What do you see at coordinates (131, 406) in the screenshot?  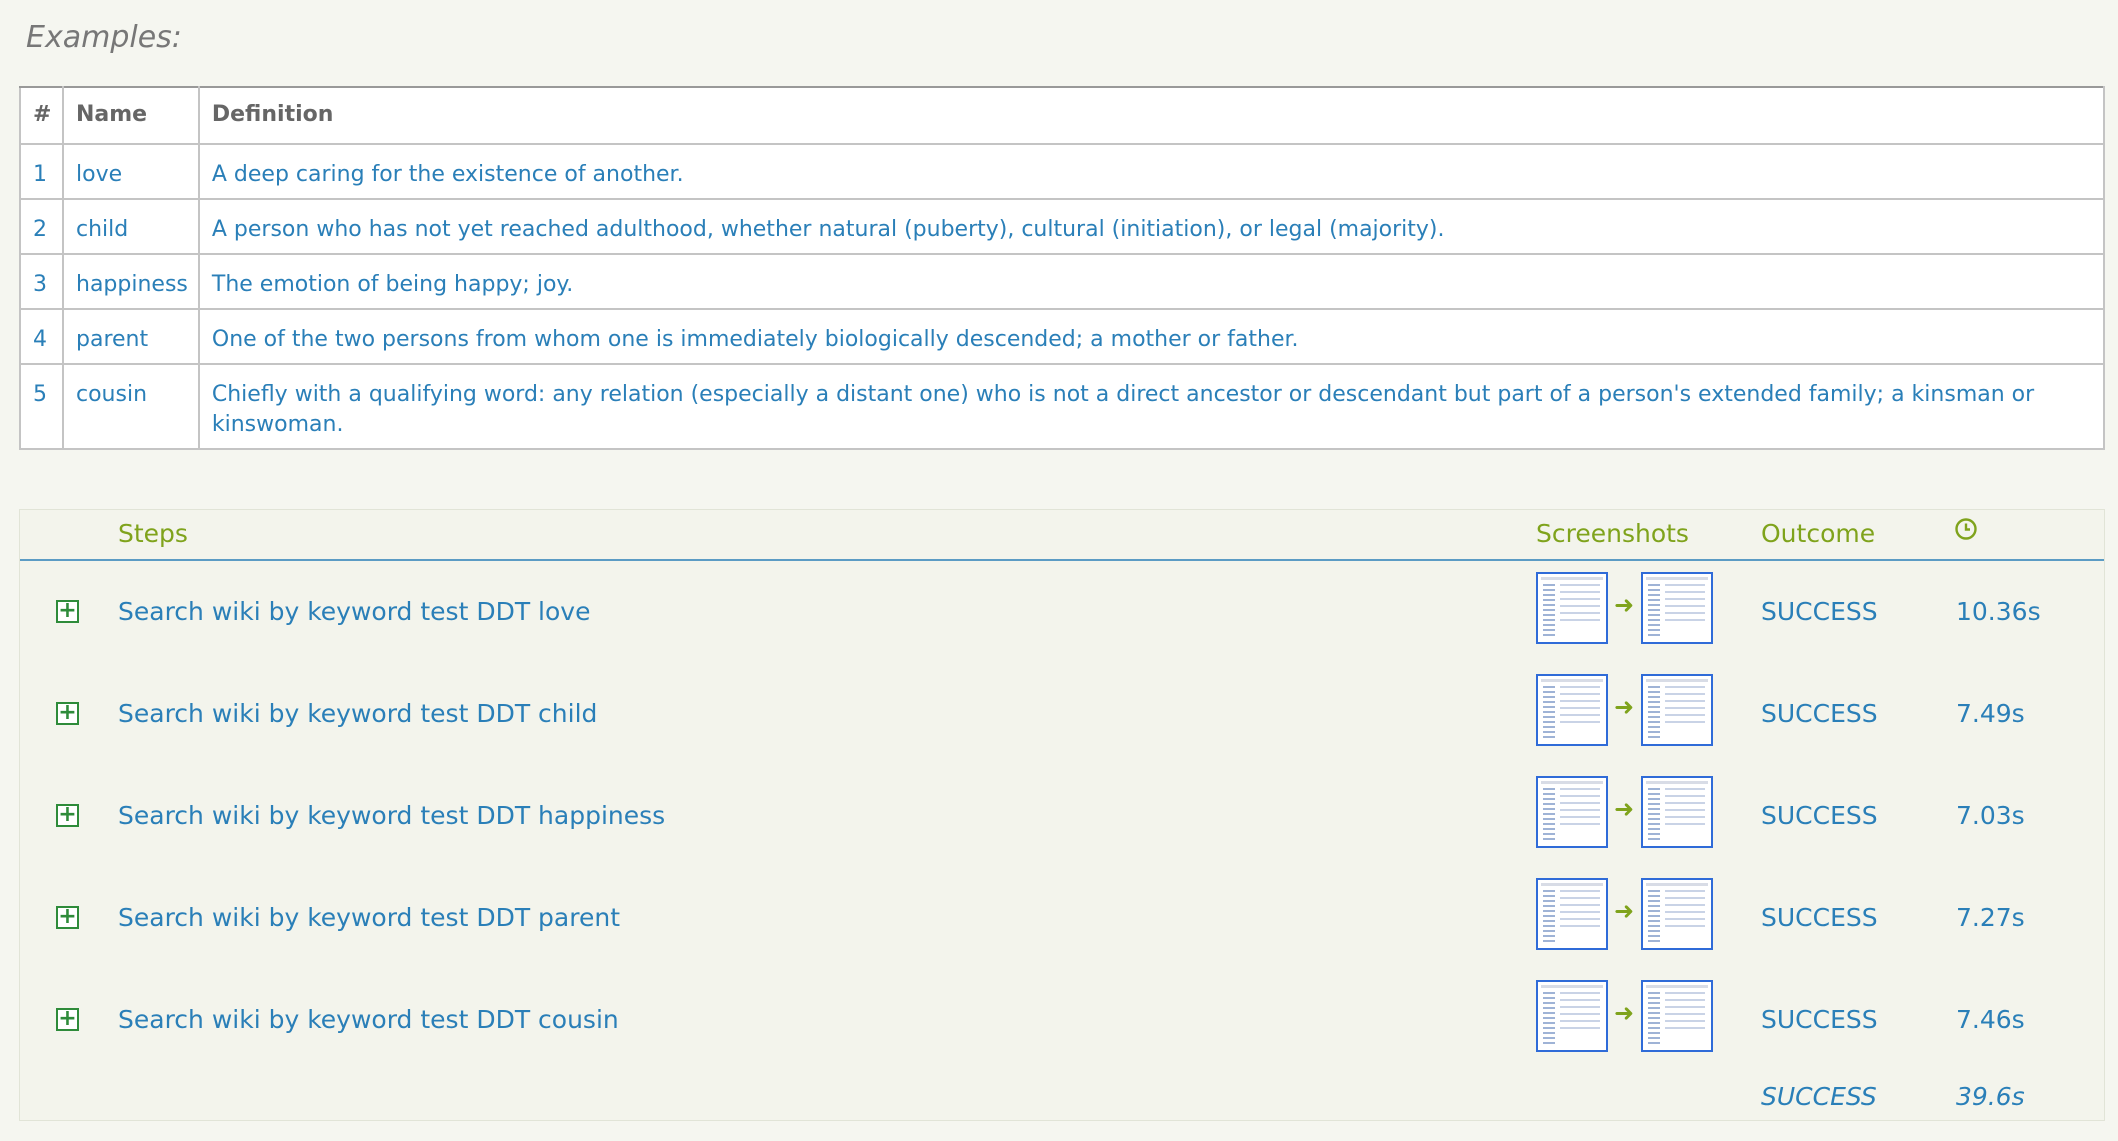 I see `row-name: cousin` at bounding box center [131, 406].